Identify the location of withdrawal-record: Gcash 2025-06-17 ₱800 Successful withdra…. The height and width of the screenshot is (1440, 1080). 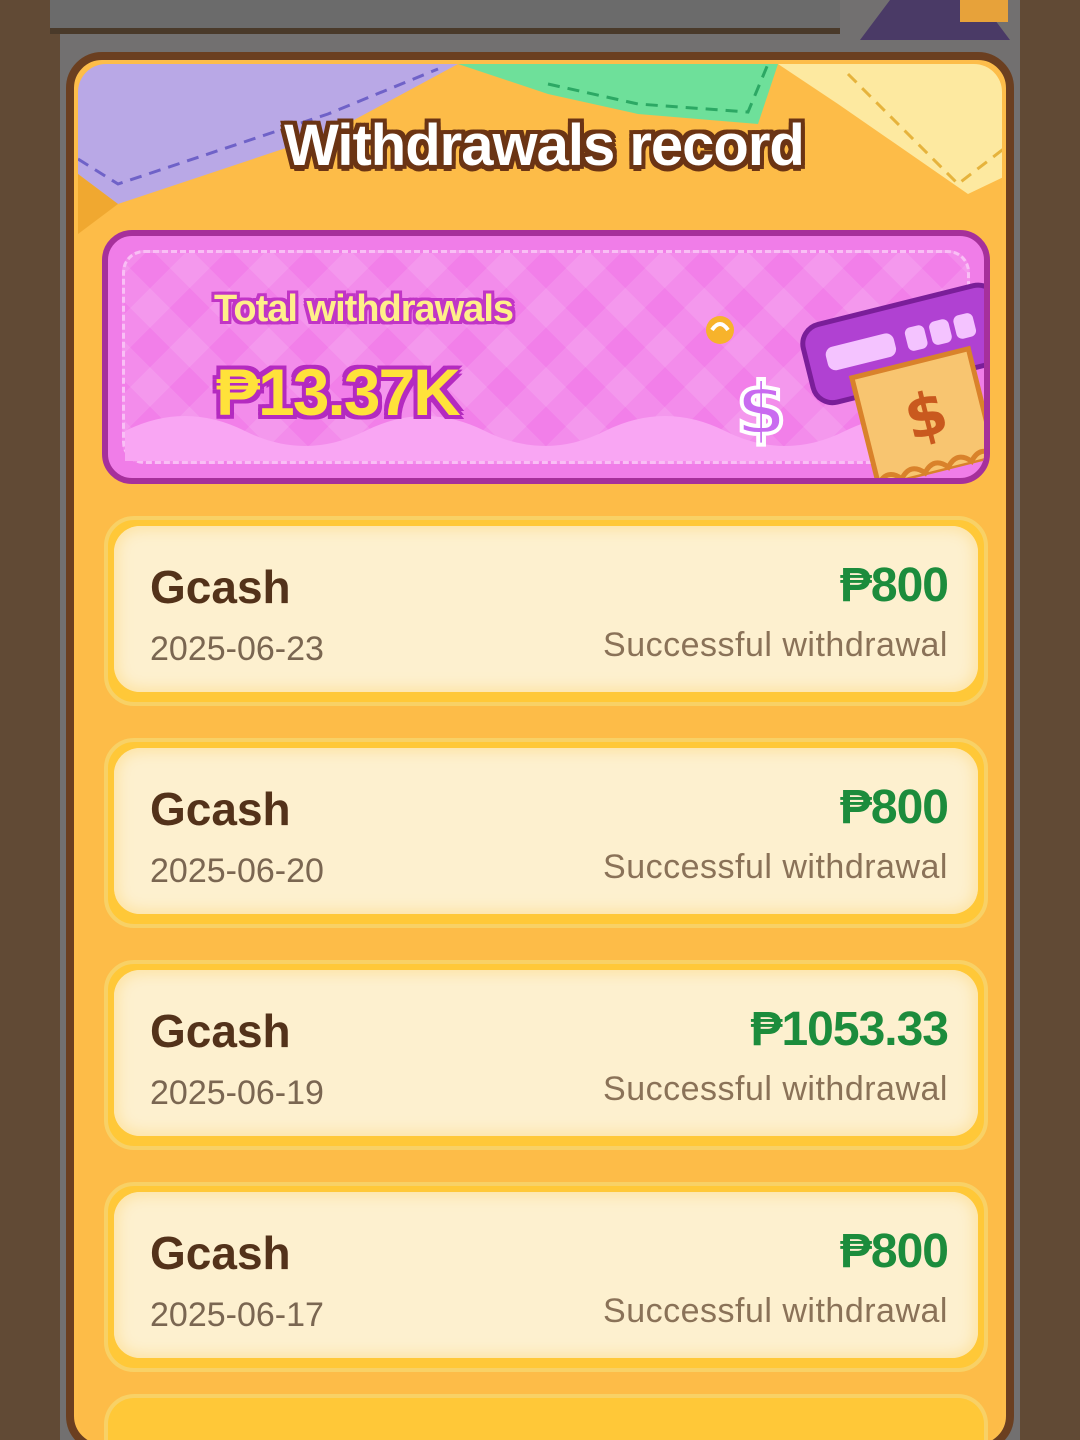
(546, 1277).